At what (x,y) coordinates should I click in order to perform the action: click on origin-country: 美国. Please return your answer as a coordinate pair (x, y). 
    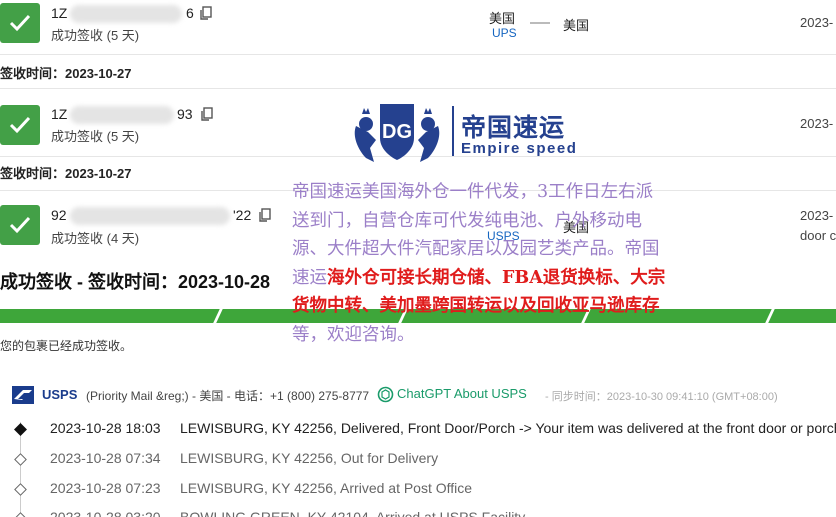
    Looking at the image, I should click on (502, 18).